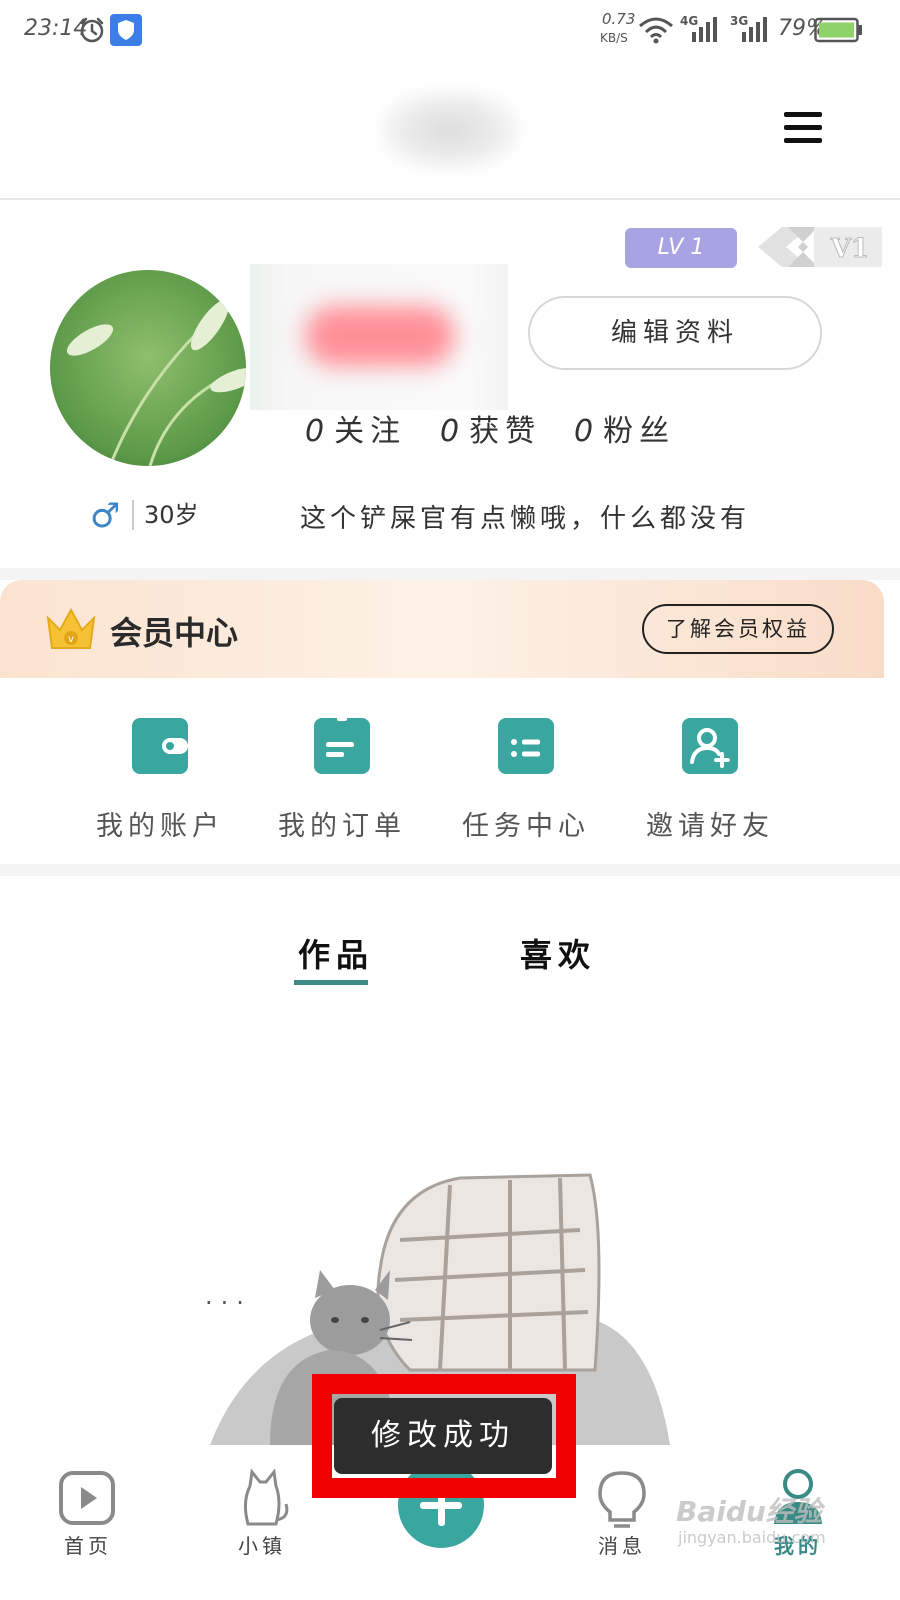 The image size is (900, 1600). I want to click on nav-home: 首页, so click(88, 1529).